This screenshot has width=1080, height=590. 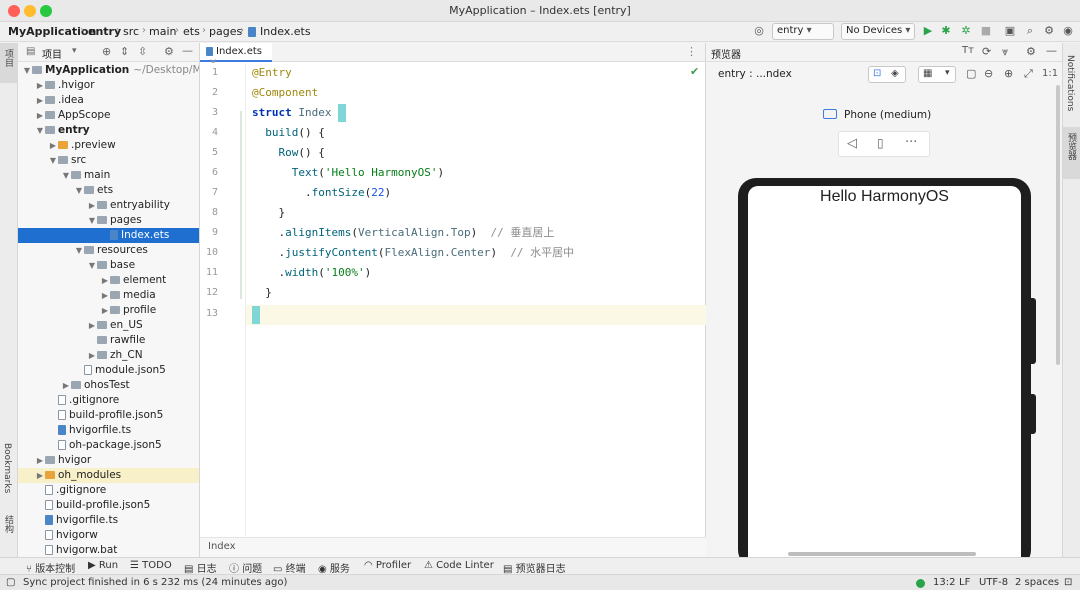 I want to click on cursor-position: 13:2, so click(x=944, y=582).